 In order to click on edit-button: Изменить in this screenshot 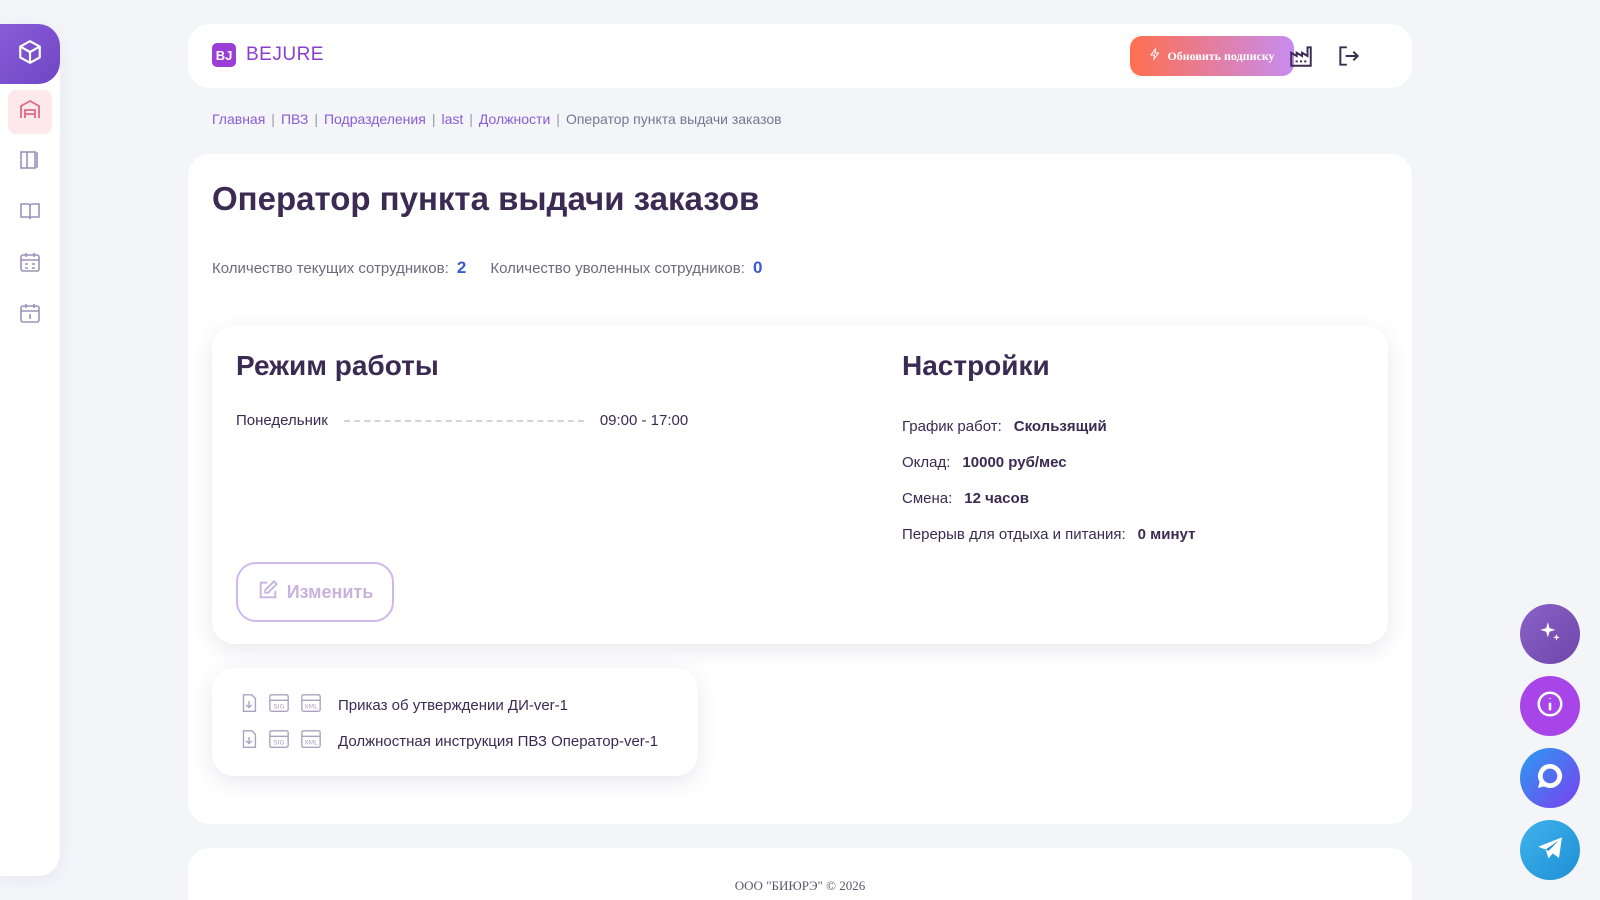, I will do `click(315, 592)`.